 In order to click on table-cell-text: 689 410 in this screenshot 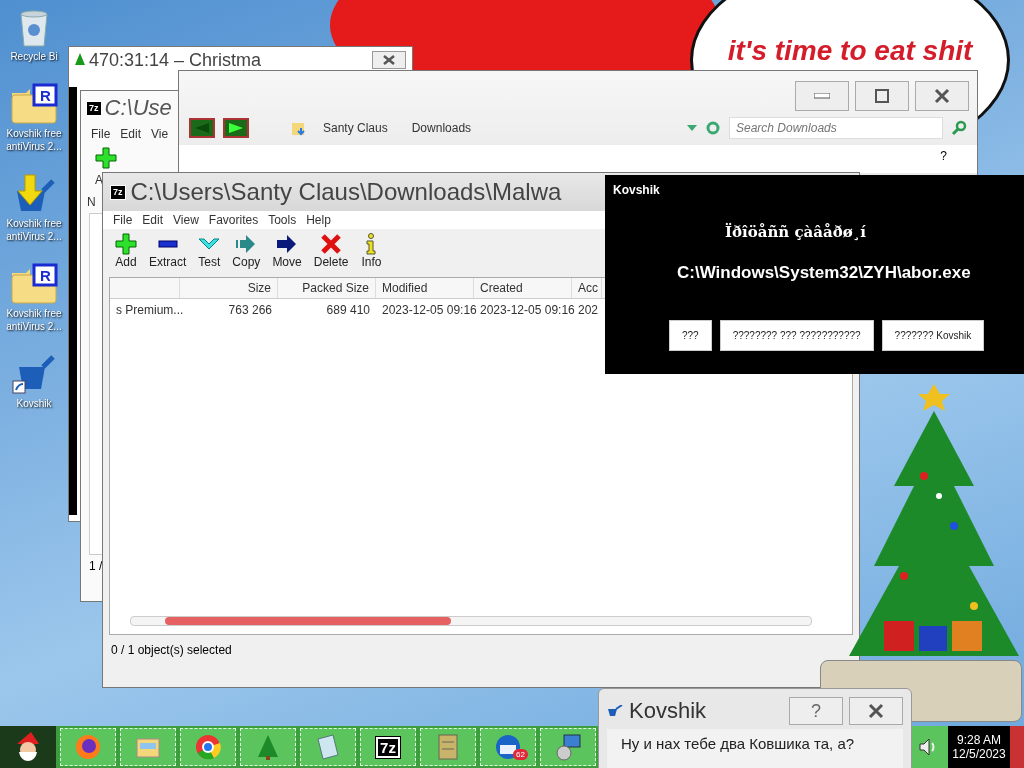, I will do `click(348, 310)`.